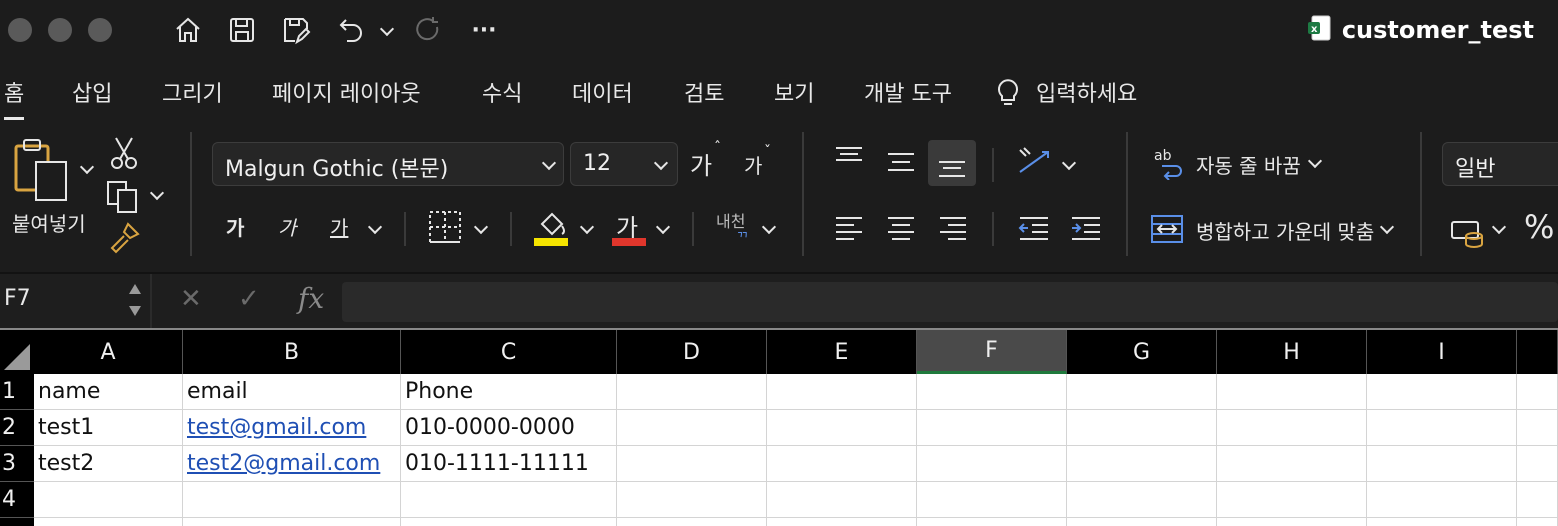 The width and height of the screenshot is (1558, 526). I want to click on cell-b4, so click(292, 500).